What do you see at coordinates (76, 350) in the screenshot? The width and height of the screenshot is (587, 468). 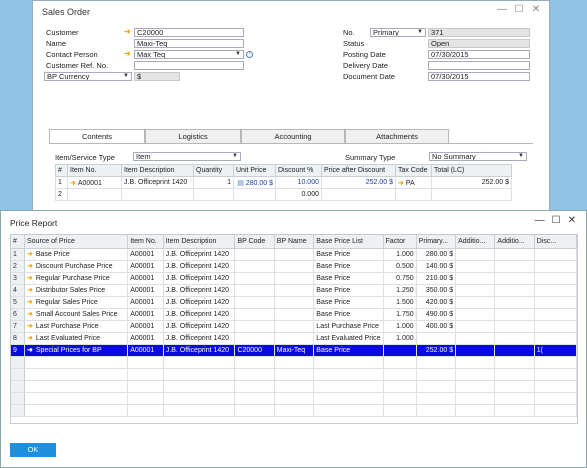 I see `table-cell: ➜ Special Prices for BP` at bounding box center [76, 350].